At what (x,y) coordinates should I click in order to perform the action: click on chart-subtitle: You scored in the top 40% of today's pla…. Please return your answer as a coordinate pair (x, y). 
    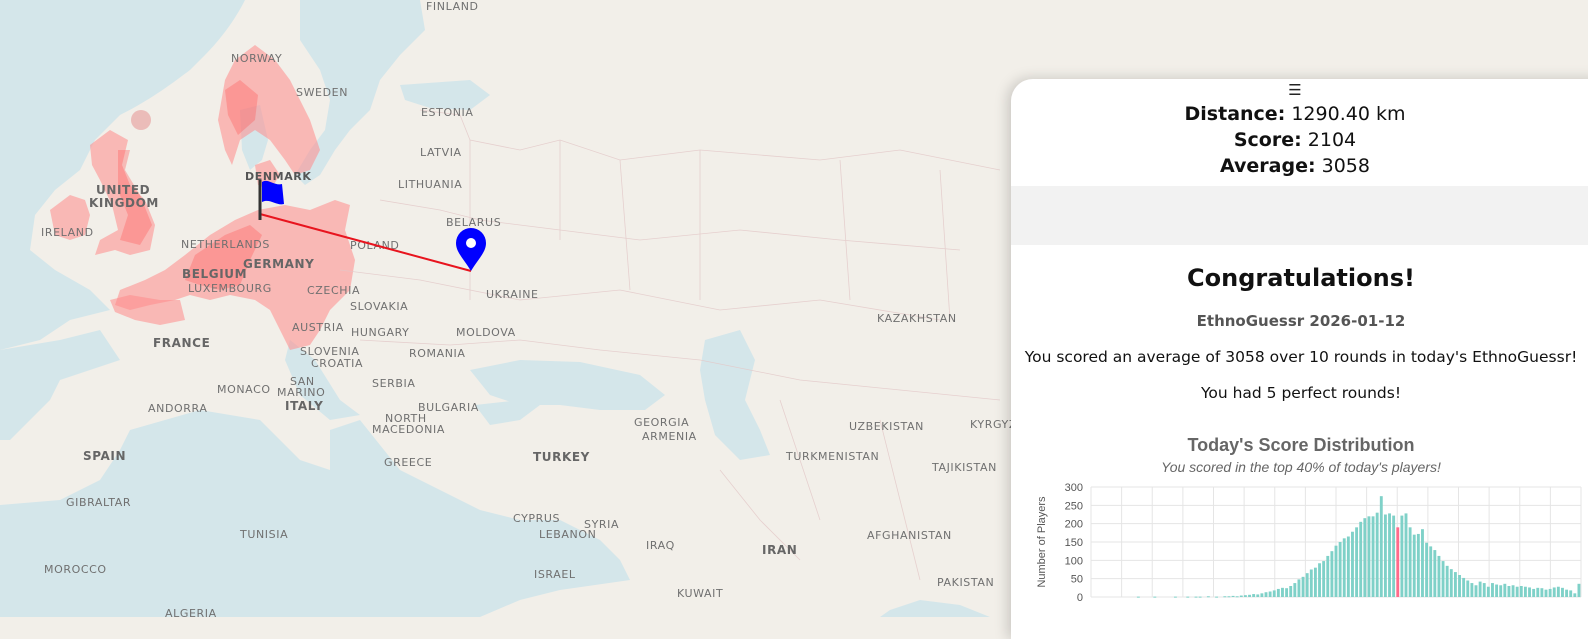
    Looking at the image, I should click on (1301, 467).